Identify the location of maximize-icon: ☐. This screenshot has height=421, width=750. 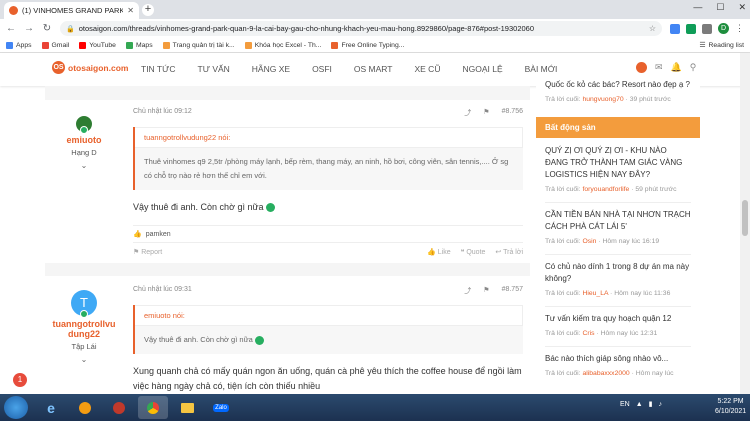
(720, 7).